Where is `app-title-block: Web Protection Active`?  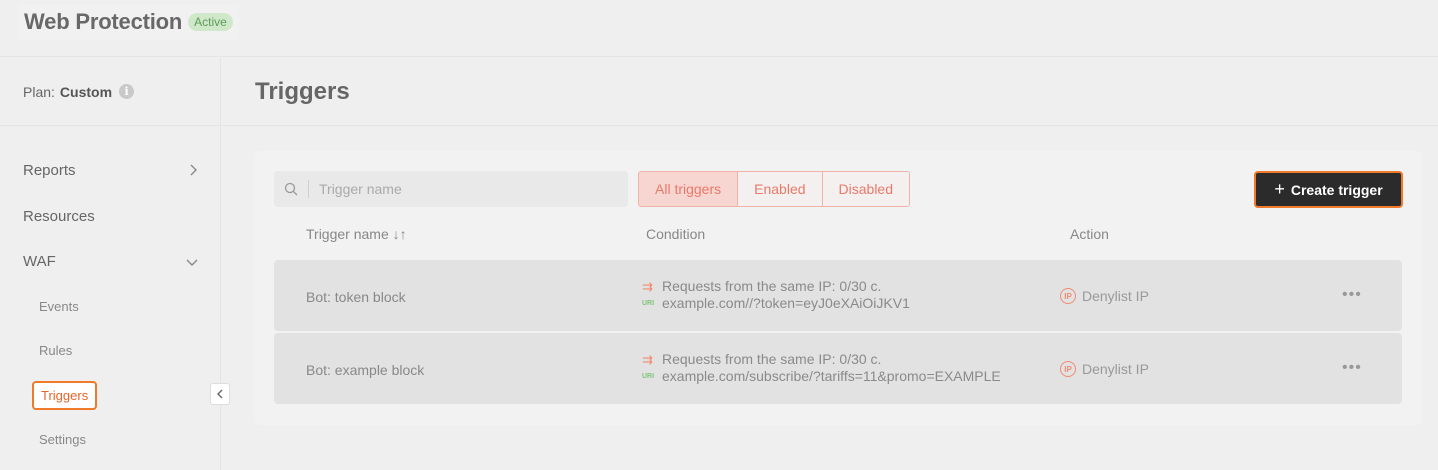 app-title-block: Web Protection Active is located at coordinates (128, 22).